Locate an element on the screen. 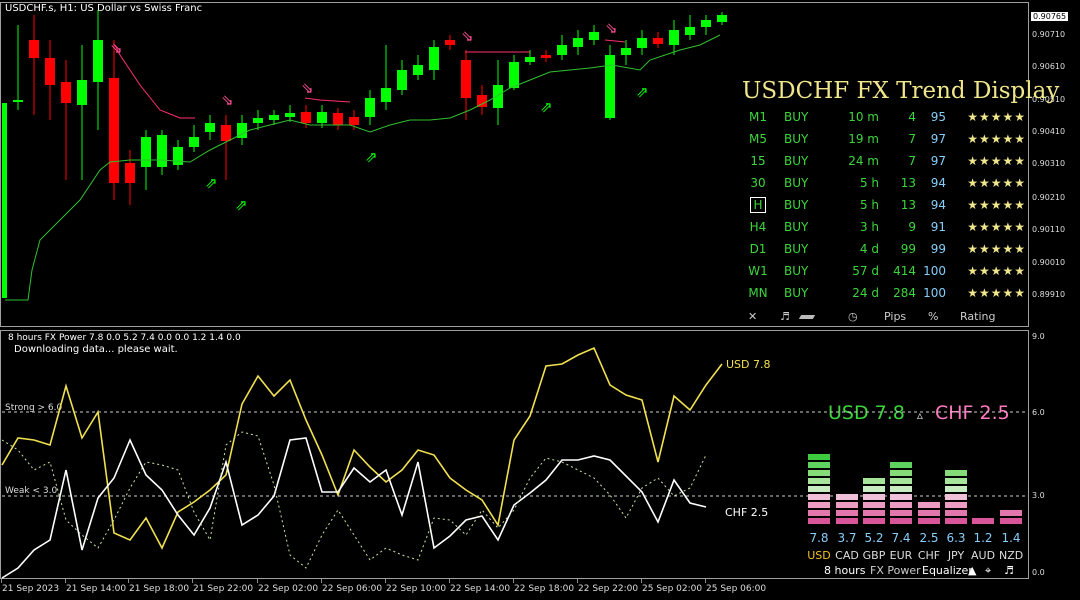 The height and width of the screenshot is (600, 1080). currency-power-value: 7.8 is located at coordinates (819, 538).